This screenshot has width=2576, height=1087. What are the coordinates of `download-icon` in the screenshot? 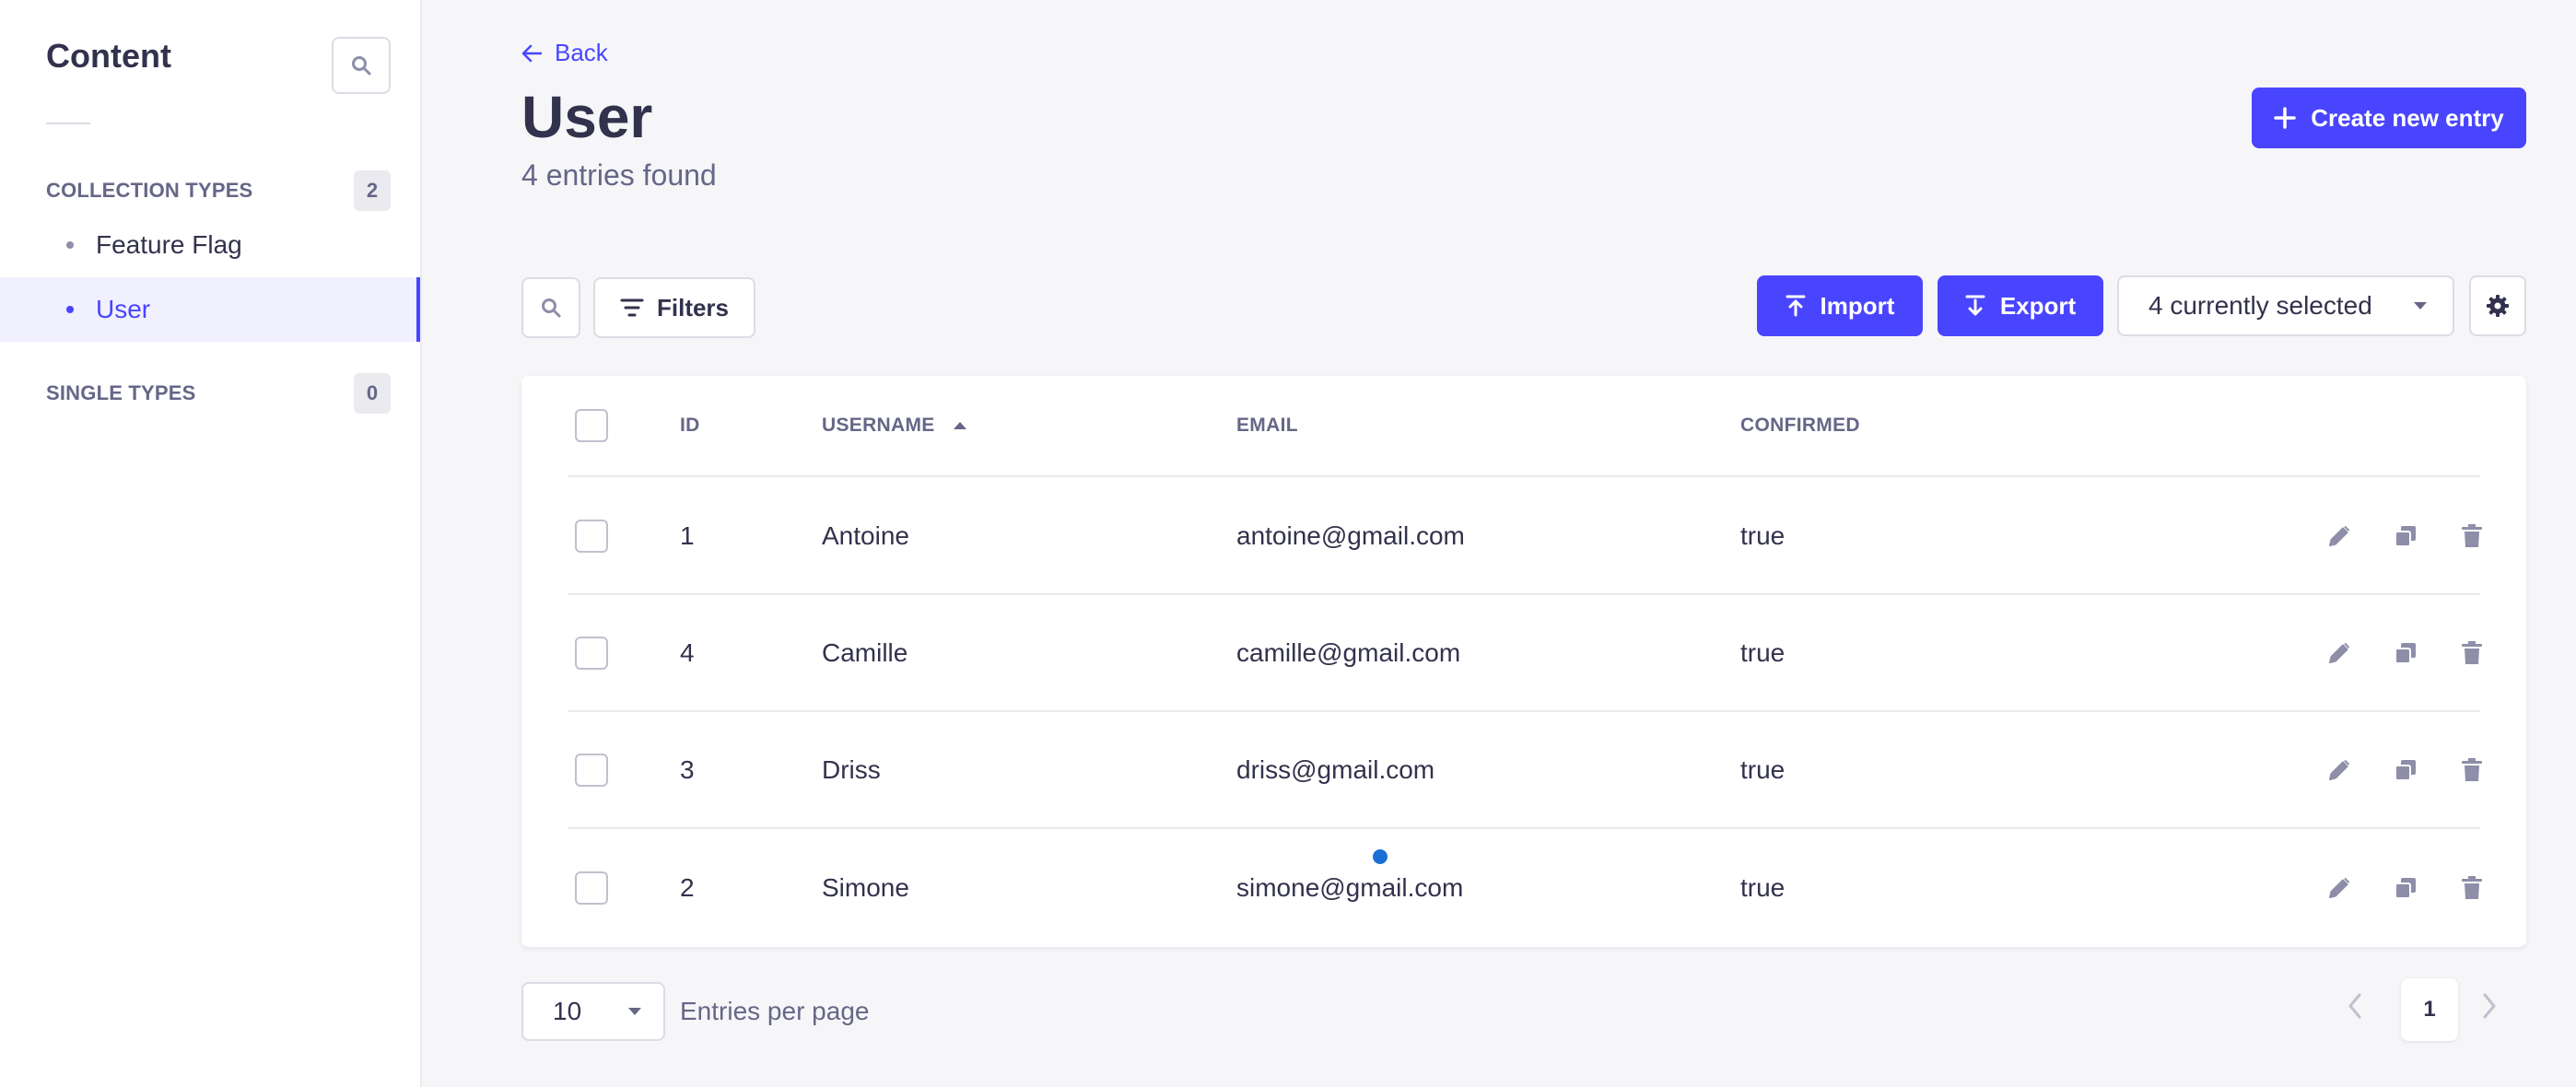 It's located at (1975, 305).